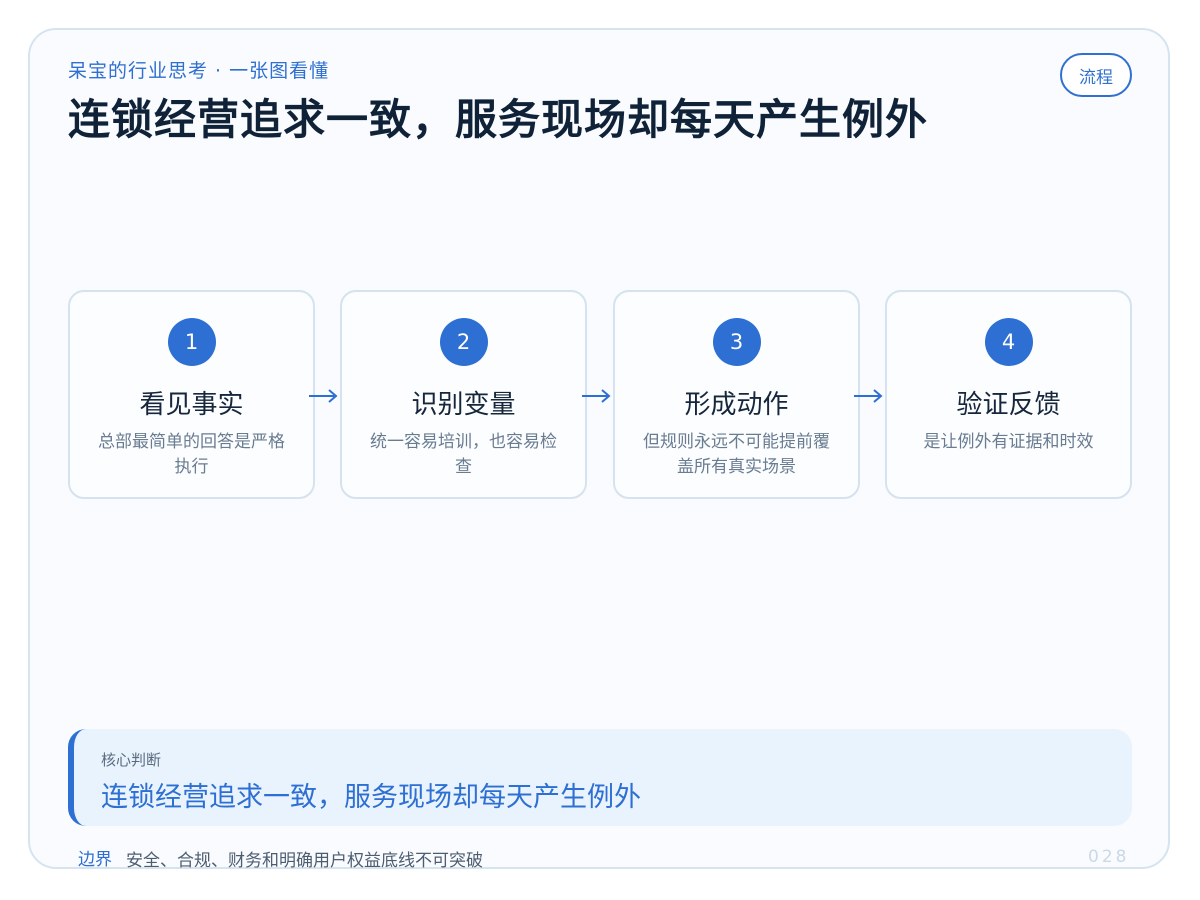  What do you see at coordinates (463, 454) in the screenshot?
I see `step-description: 统一容易培训，也容易检查` at bounding box center [463, 454].